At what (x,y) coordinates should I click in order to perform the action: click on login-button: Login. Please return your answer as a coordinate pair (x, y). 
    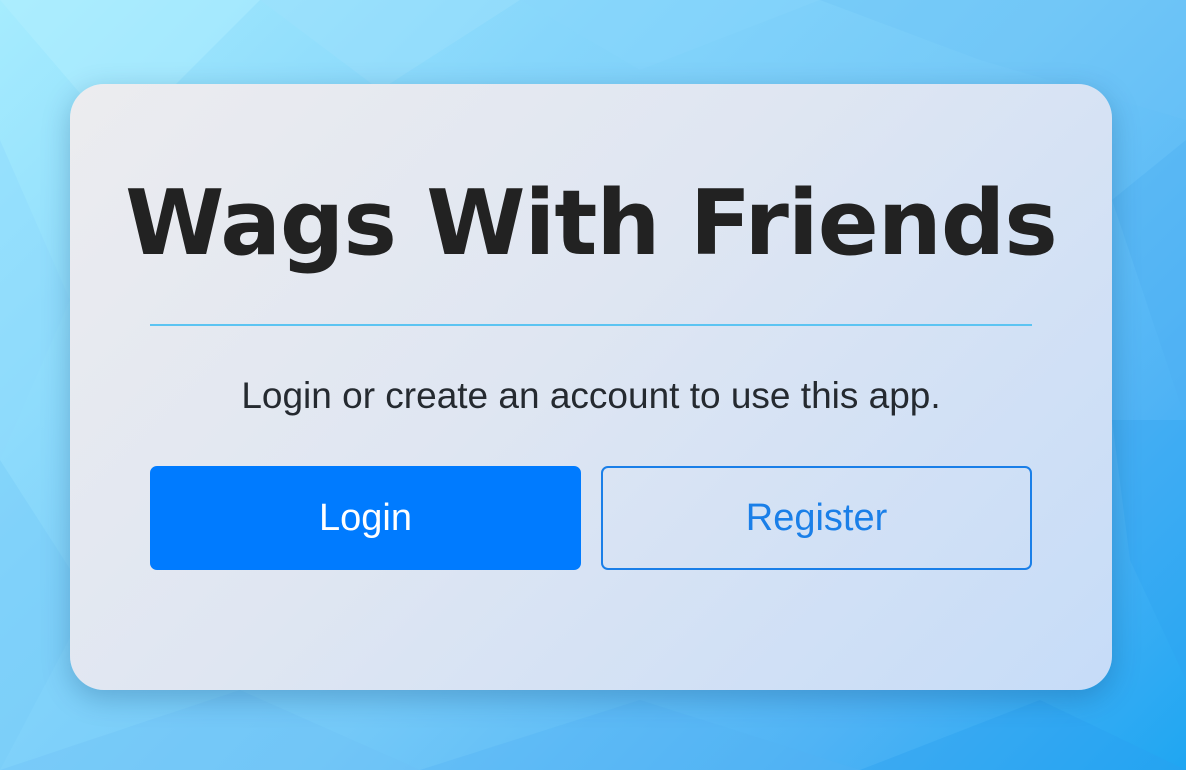
    Looking at the image, I should click on (365, 518).